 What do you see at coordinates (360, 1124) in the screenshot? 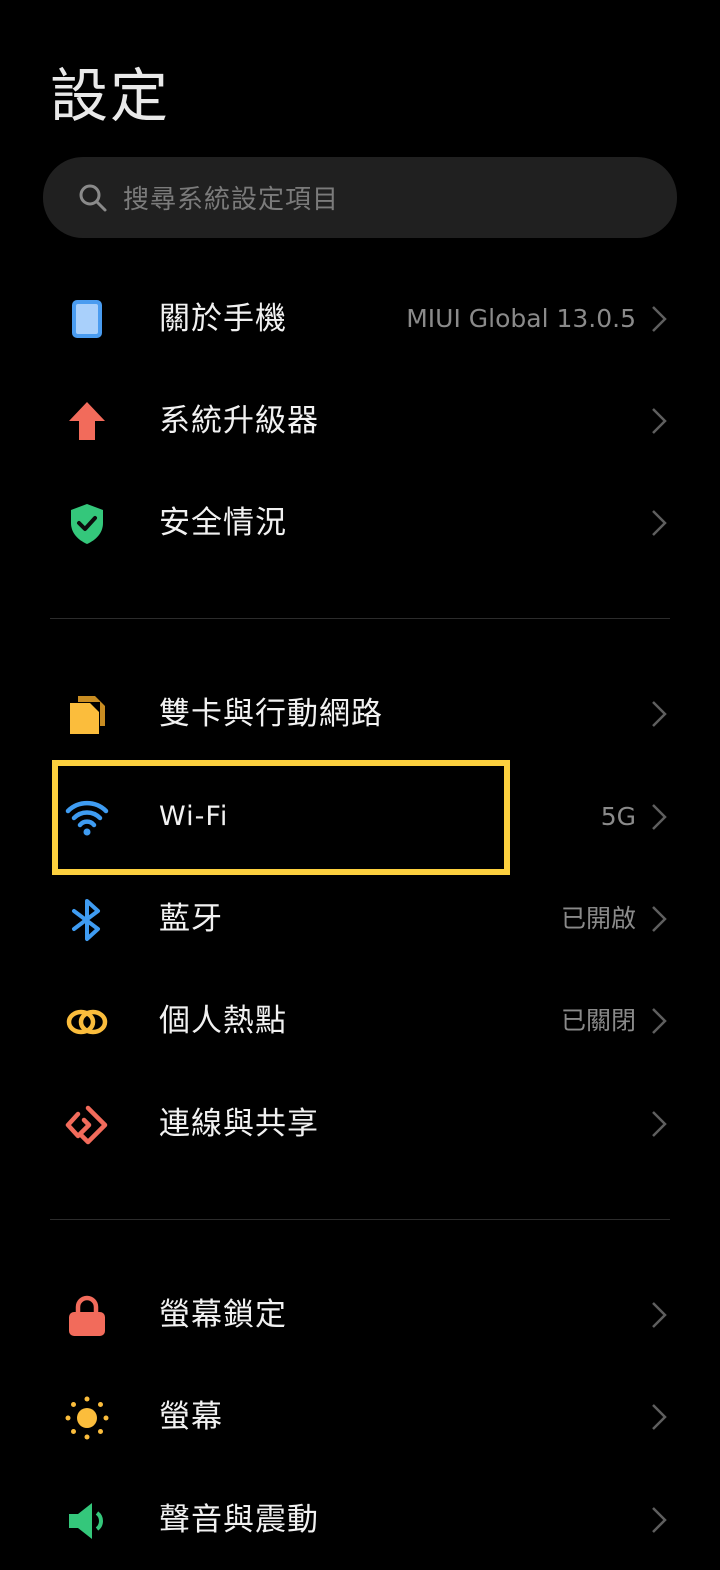
I see `settings-item-connection-sharing: 連線與共享` at bounding box center [360, 1124].